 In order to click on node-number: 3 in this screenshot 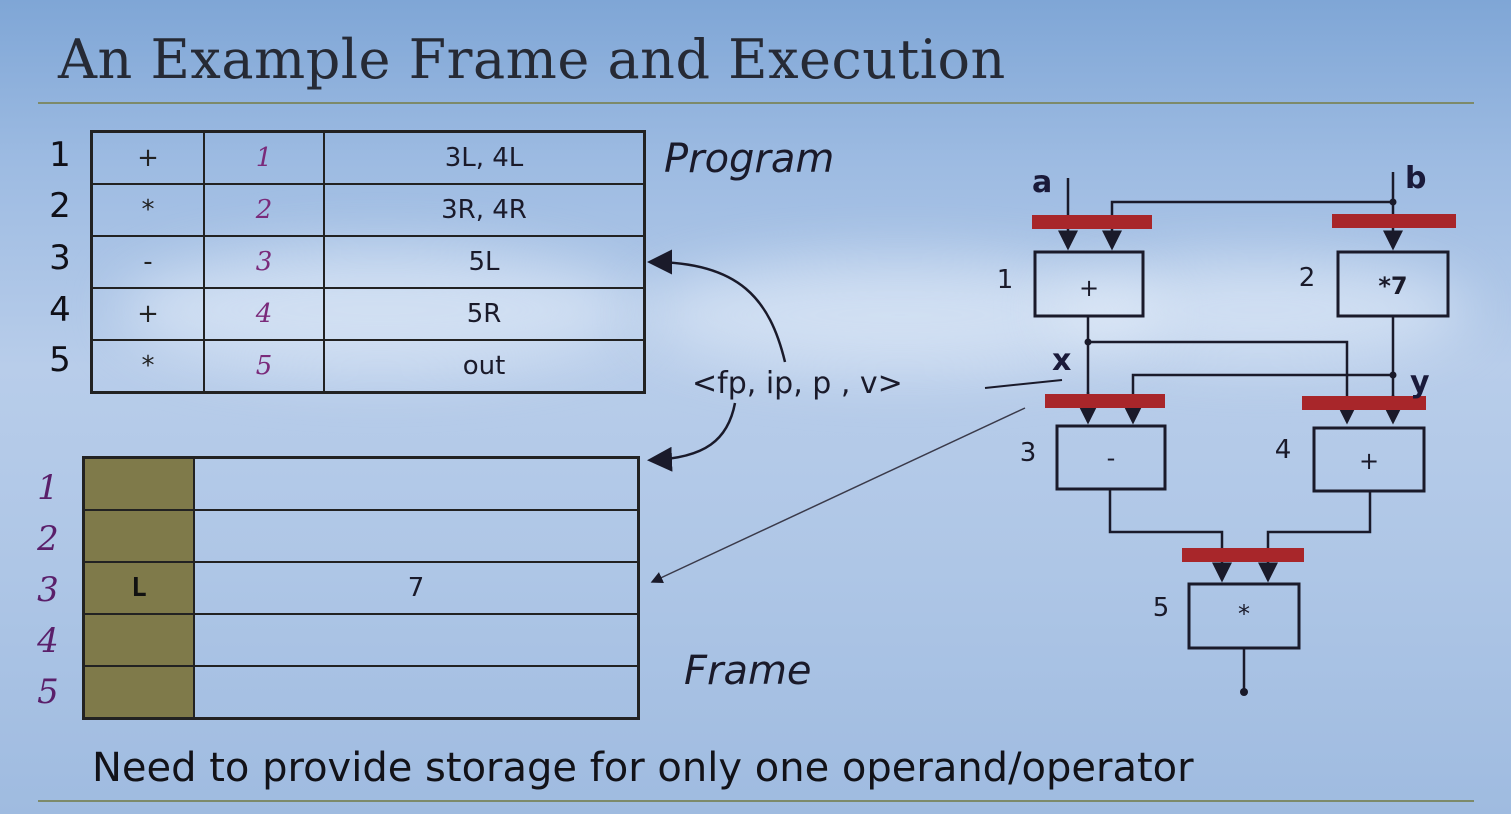, I will do `click(1028, 453)`.